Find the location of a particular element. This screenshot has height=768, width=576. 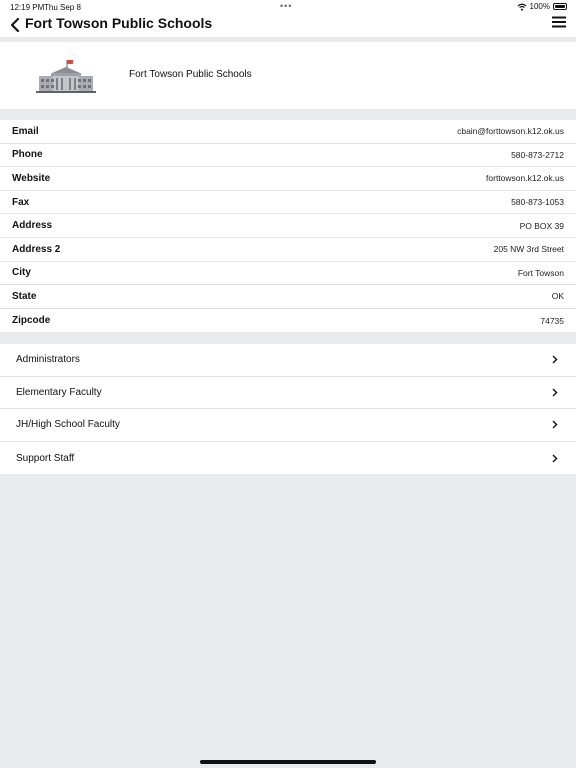

page-title: Fort Towson Public Schools is located at coordinates (119, 23).